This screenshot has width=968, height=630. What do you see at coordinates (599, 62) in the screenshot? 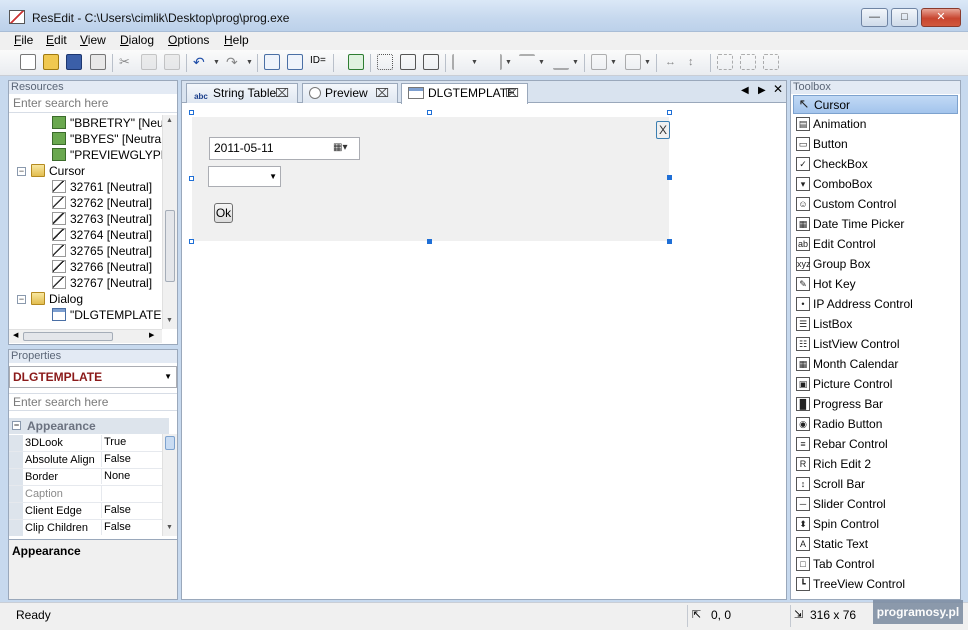
I see `center-horizontal-icon` at bounding box center [599, 62].